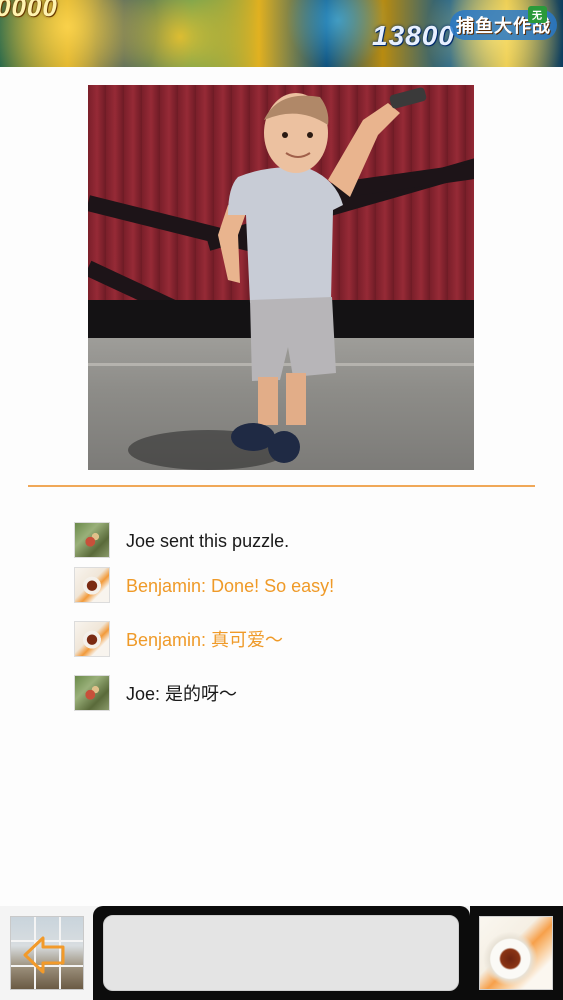 The width and height of the screenshot is (563, 1000). I want to click on banner-score-text: 0000, so click(29, 11).